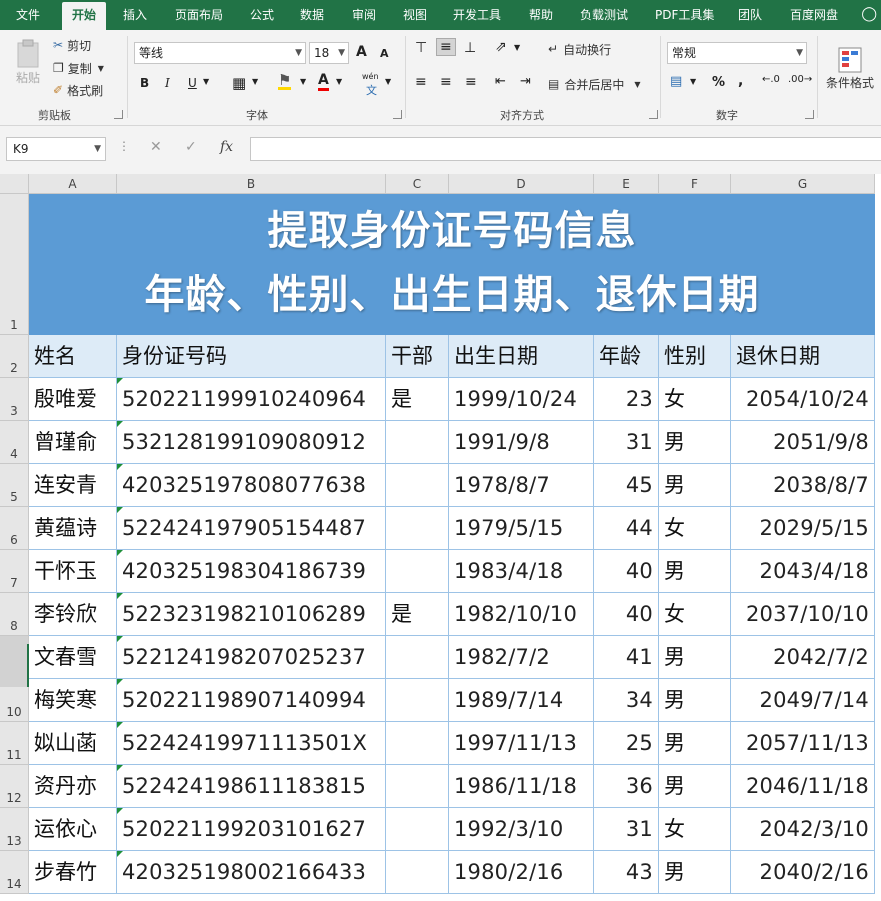 The width and height of the screenshot is (881, 901). What do you see at coordinates (73, 184) in the screenshot?
I see `column-header-a: A` at bounding box center [73, 184].